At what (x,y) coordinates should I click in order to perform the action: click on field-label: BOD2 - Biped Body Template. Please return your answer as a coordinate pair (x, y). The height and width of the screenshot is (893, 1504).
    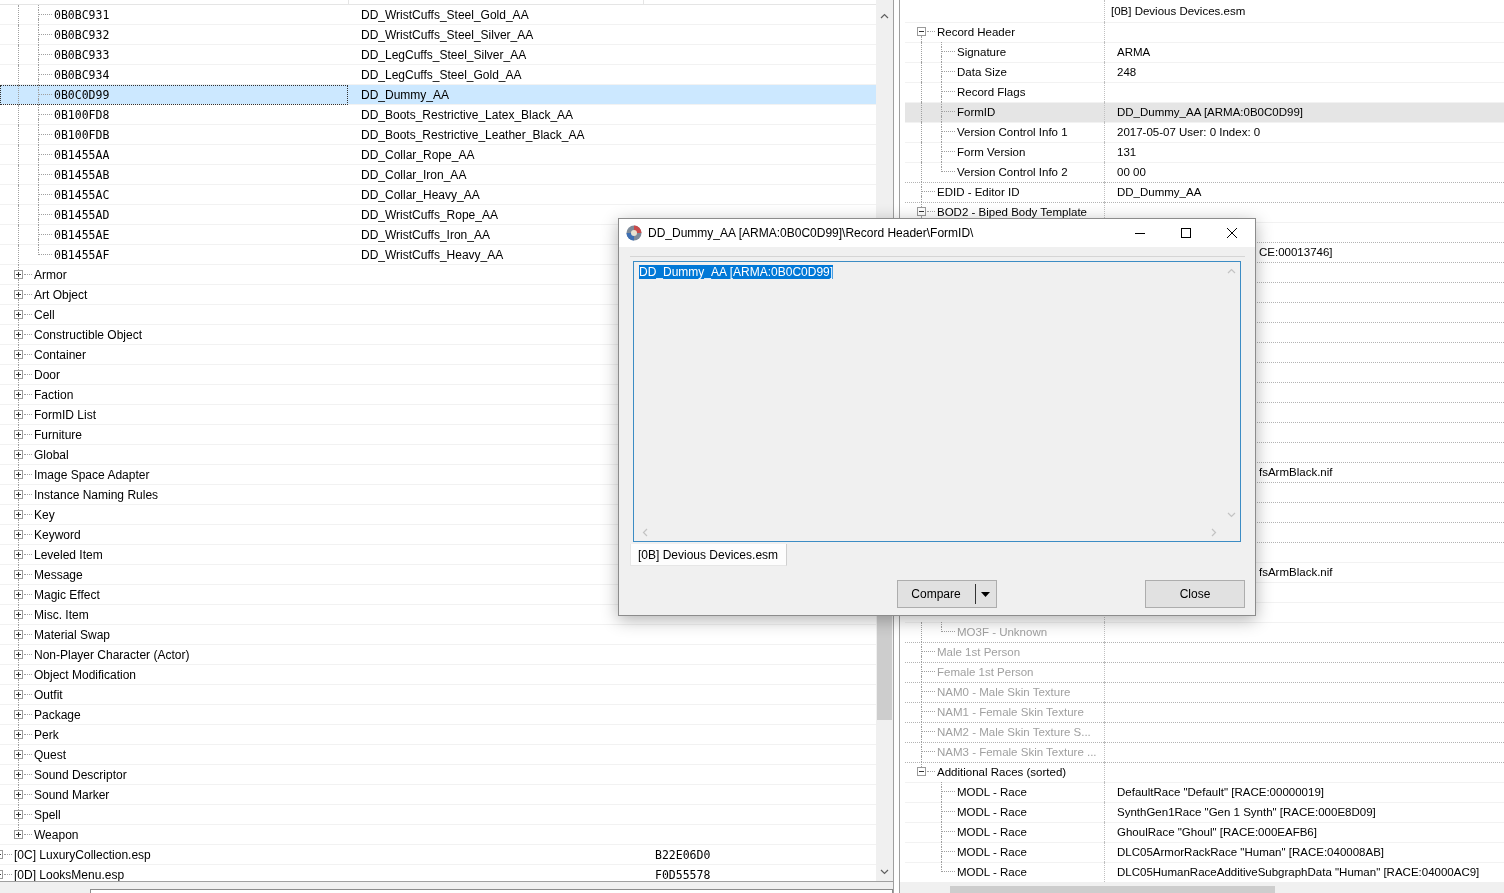
    Looking at the image, I should click on (1012, 212).